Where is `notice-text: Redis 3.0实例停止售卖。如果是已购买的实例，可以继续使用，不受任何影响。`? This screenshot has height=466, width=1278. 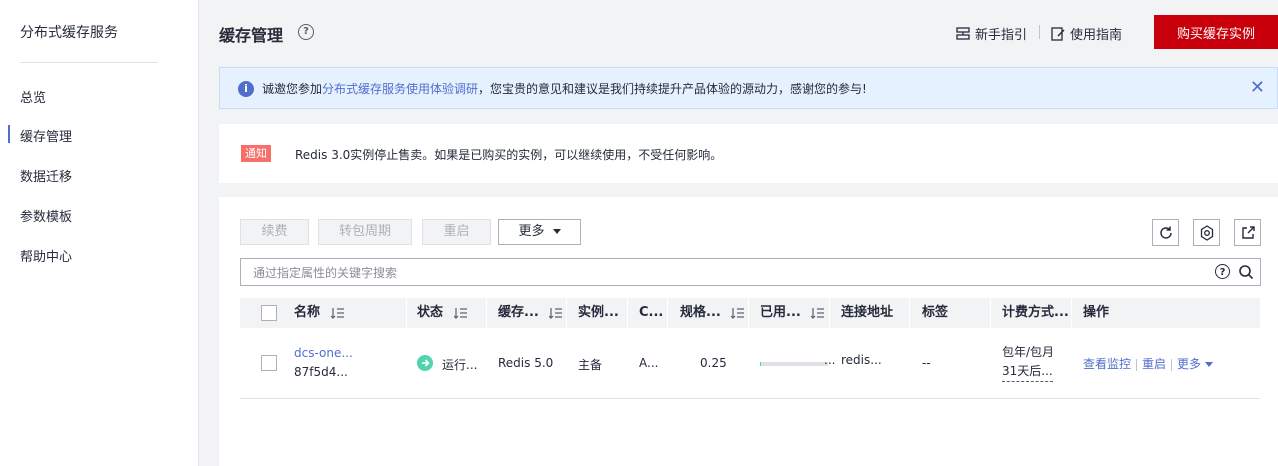
notice-text: Redis 3.0实例停止售卖。如果是已购买的实例，可以继续使用，不受任何影响。 is located at coordinates (509, 155).